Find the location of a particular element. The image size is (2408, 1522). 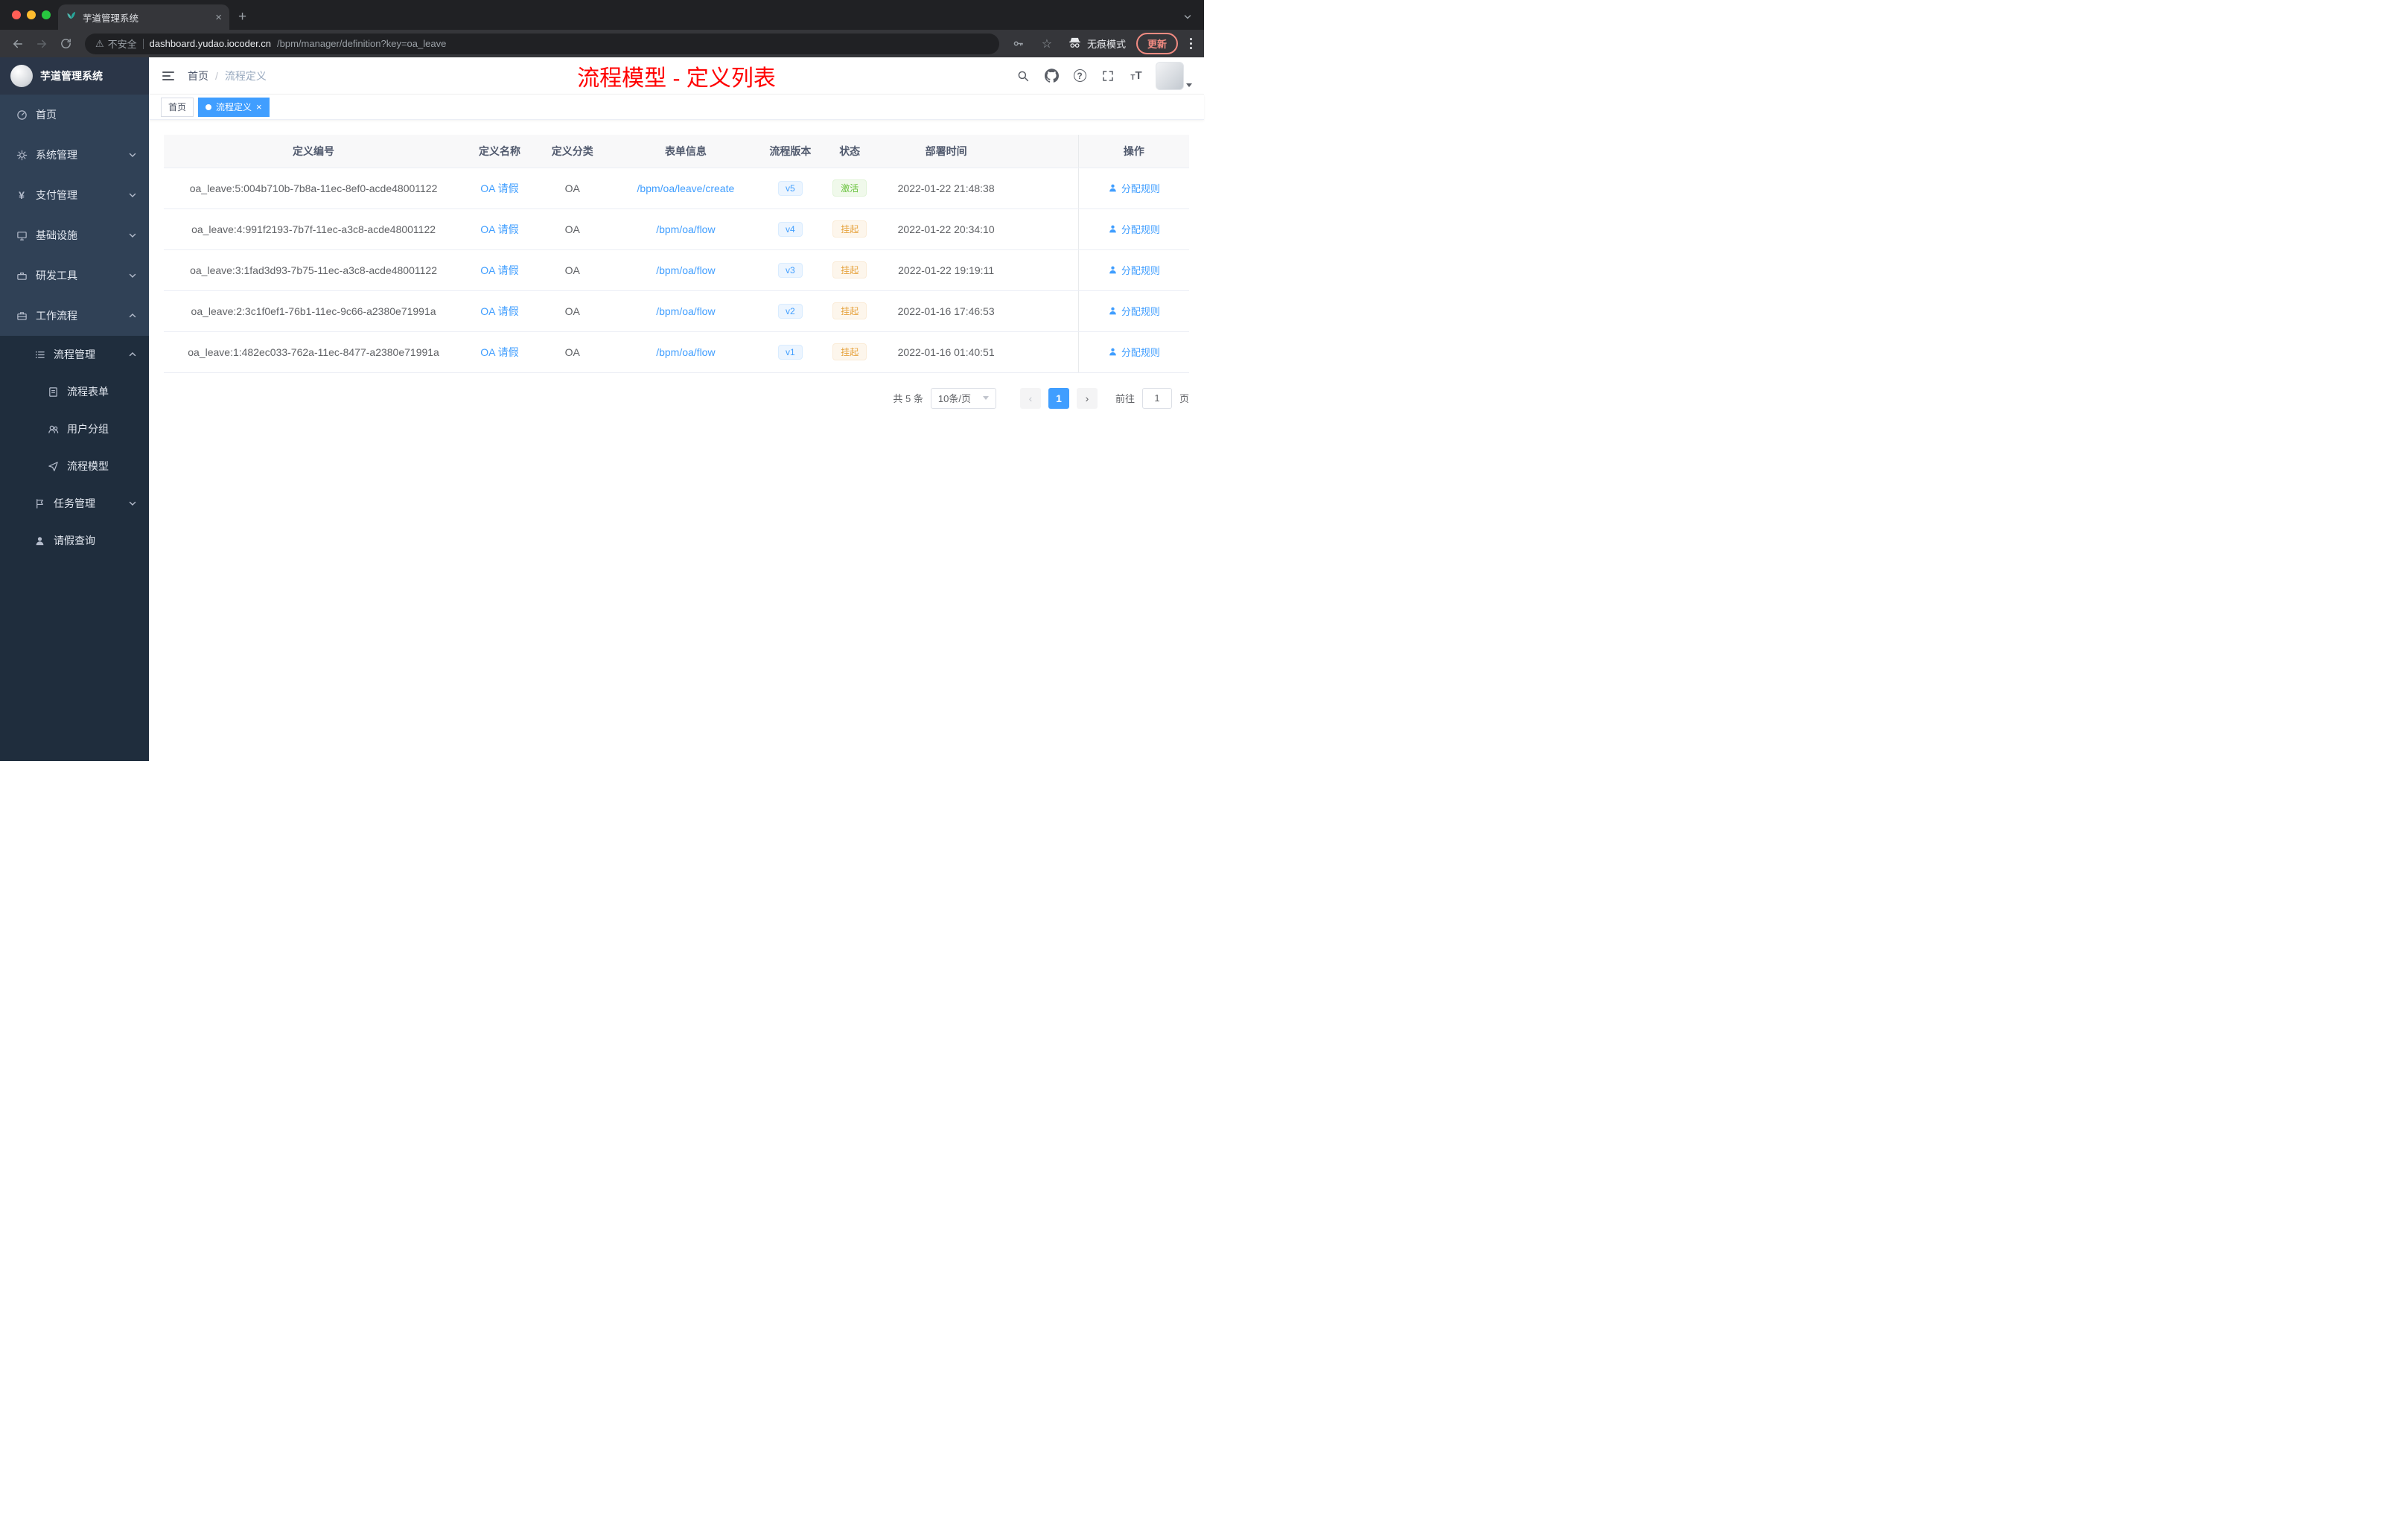

close-icon: × is located at coordinates (259, 107).